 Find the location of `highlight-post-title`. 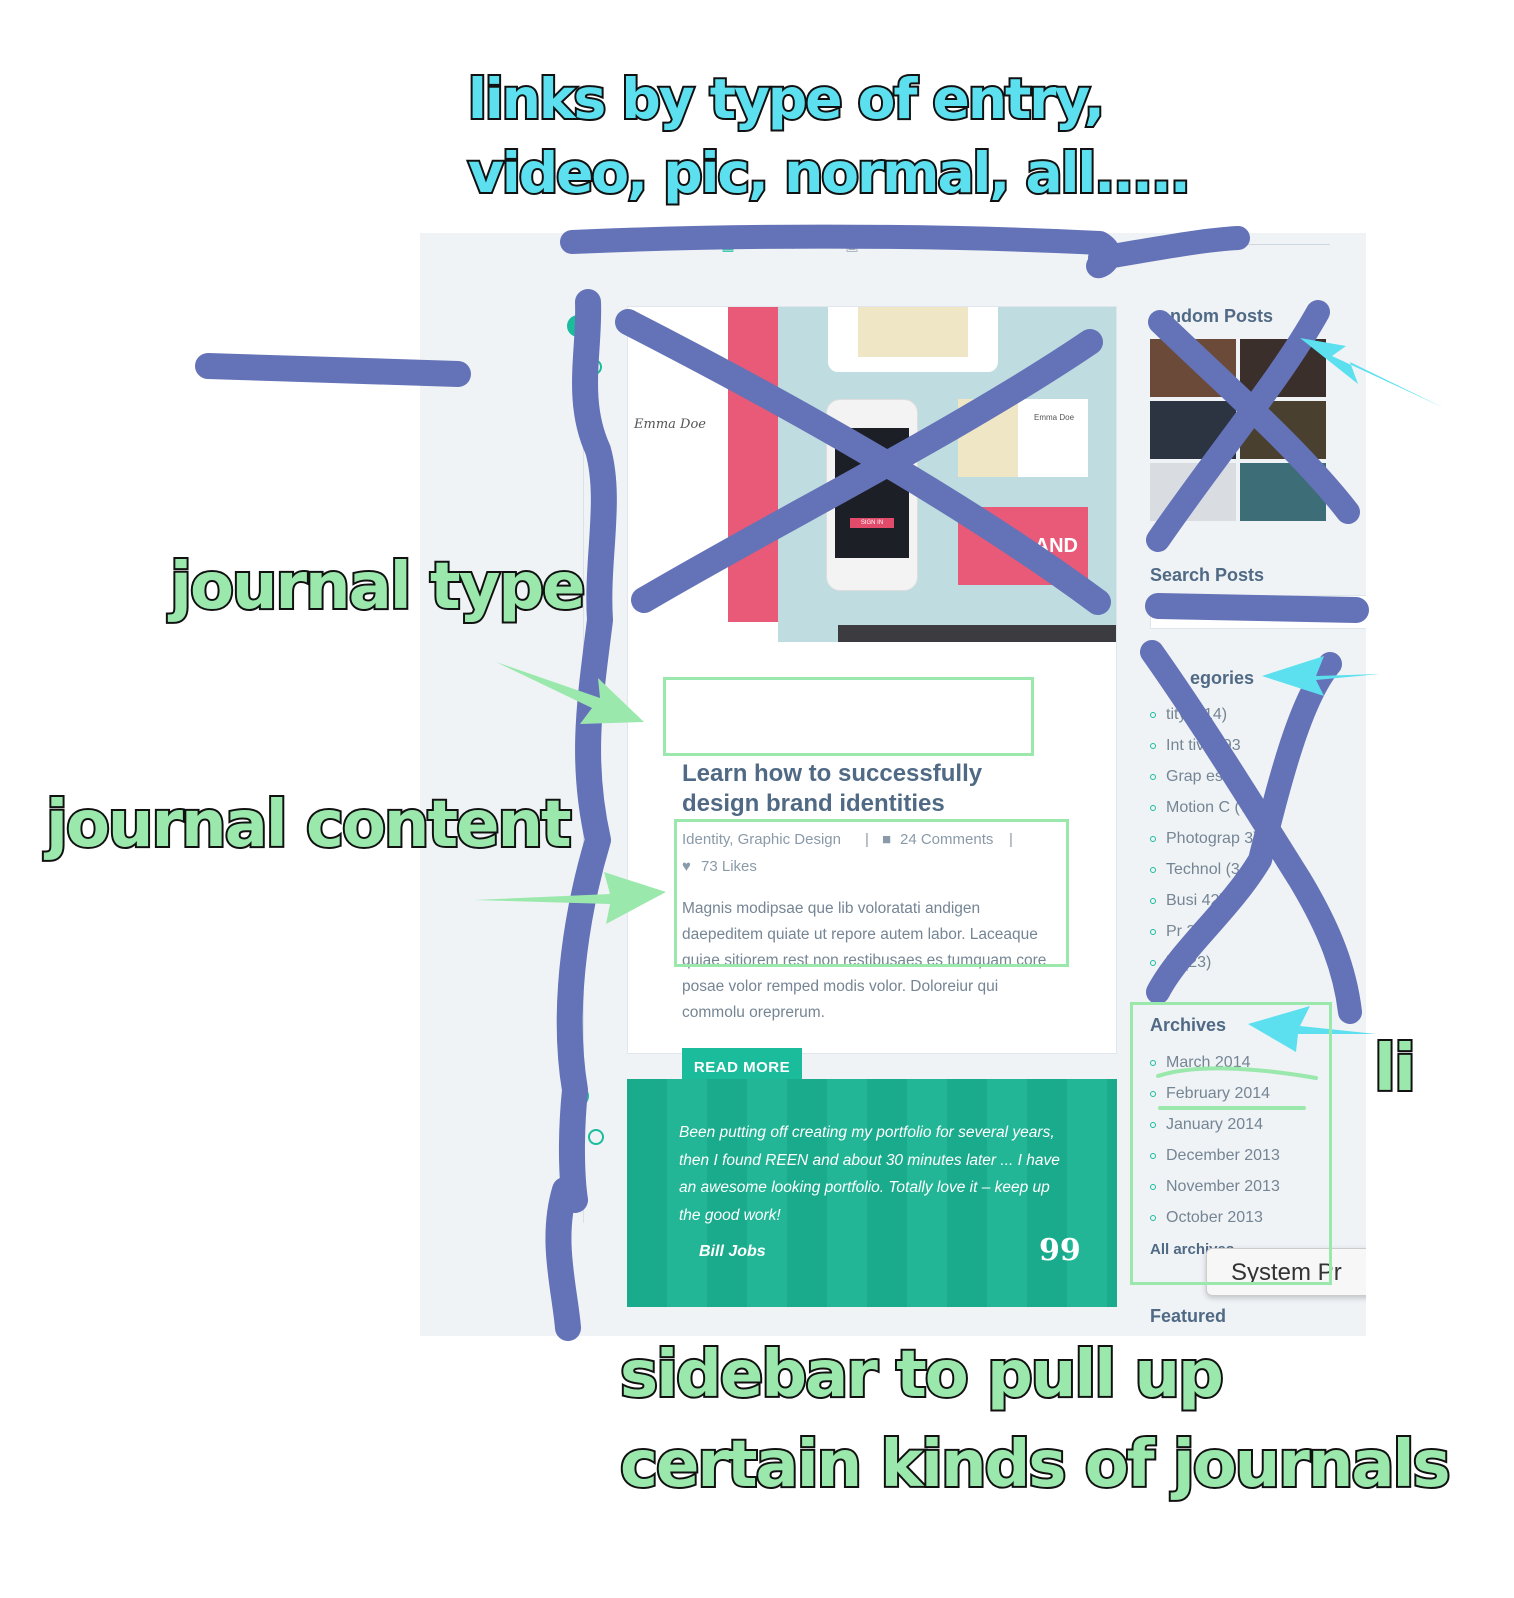

highlight-post-title is located at coordinates (848, 716).